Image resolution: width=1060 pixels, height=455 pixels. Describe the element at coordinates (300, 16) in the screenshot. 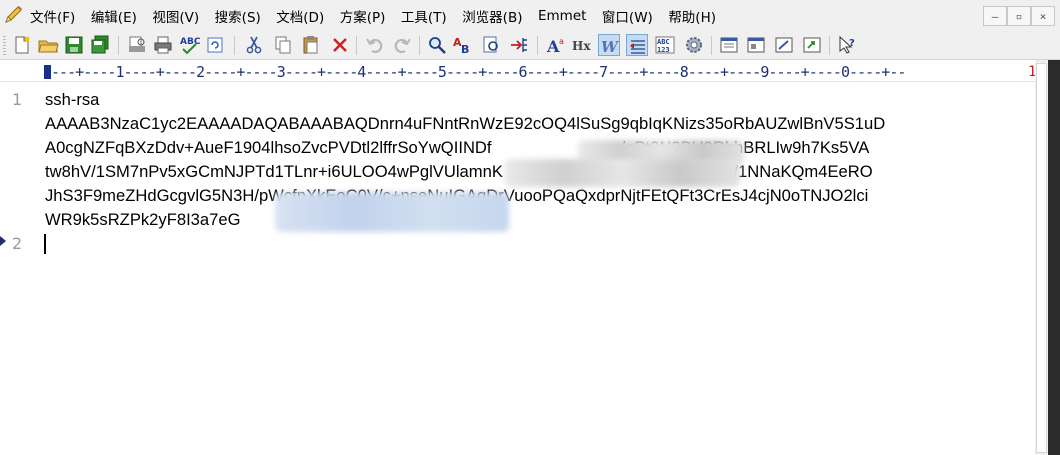

I see `menu-document: 文档(D)` at that location.